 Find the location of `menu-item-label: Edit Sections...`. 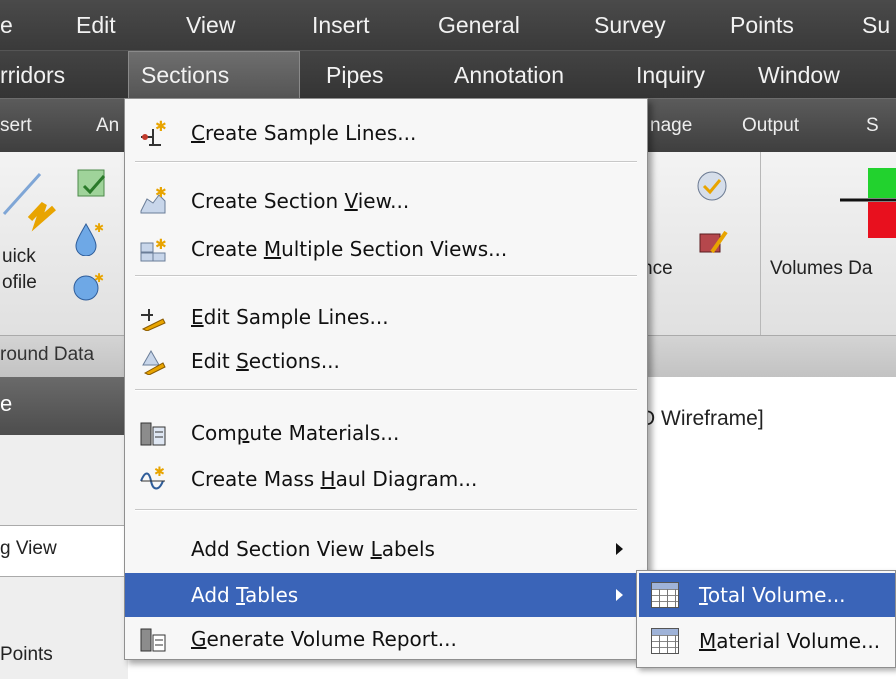

menu-item-label: Edit Sections... is located at coordinates (265, 361).